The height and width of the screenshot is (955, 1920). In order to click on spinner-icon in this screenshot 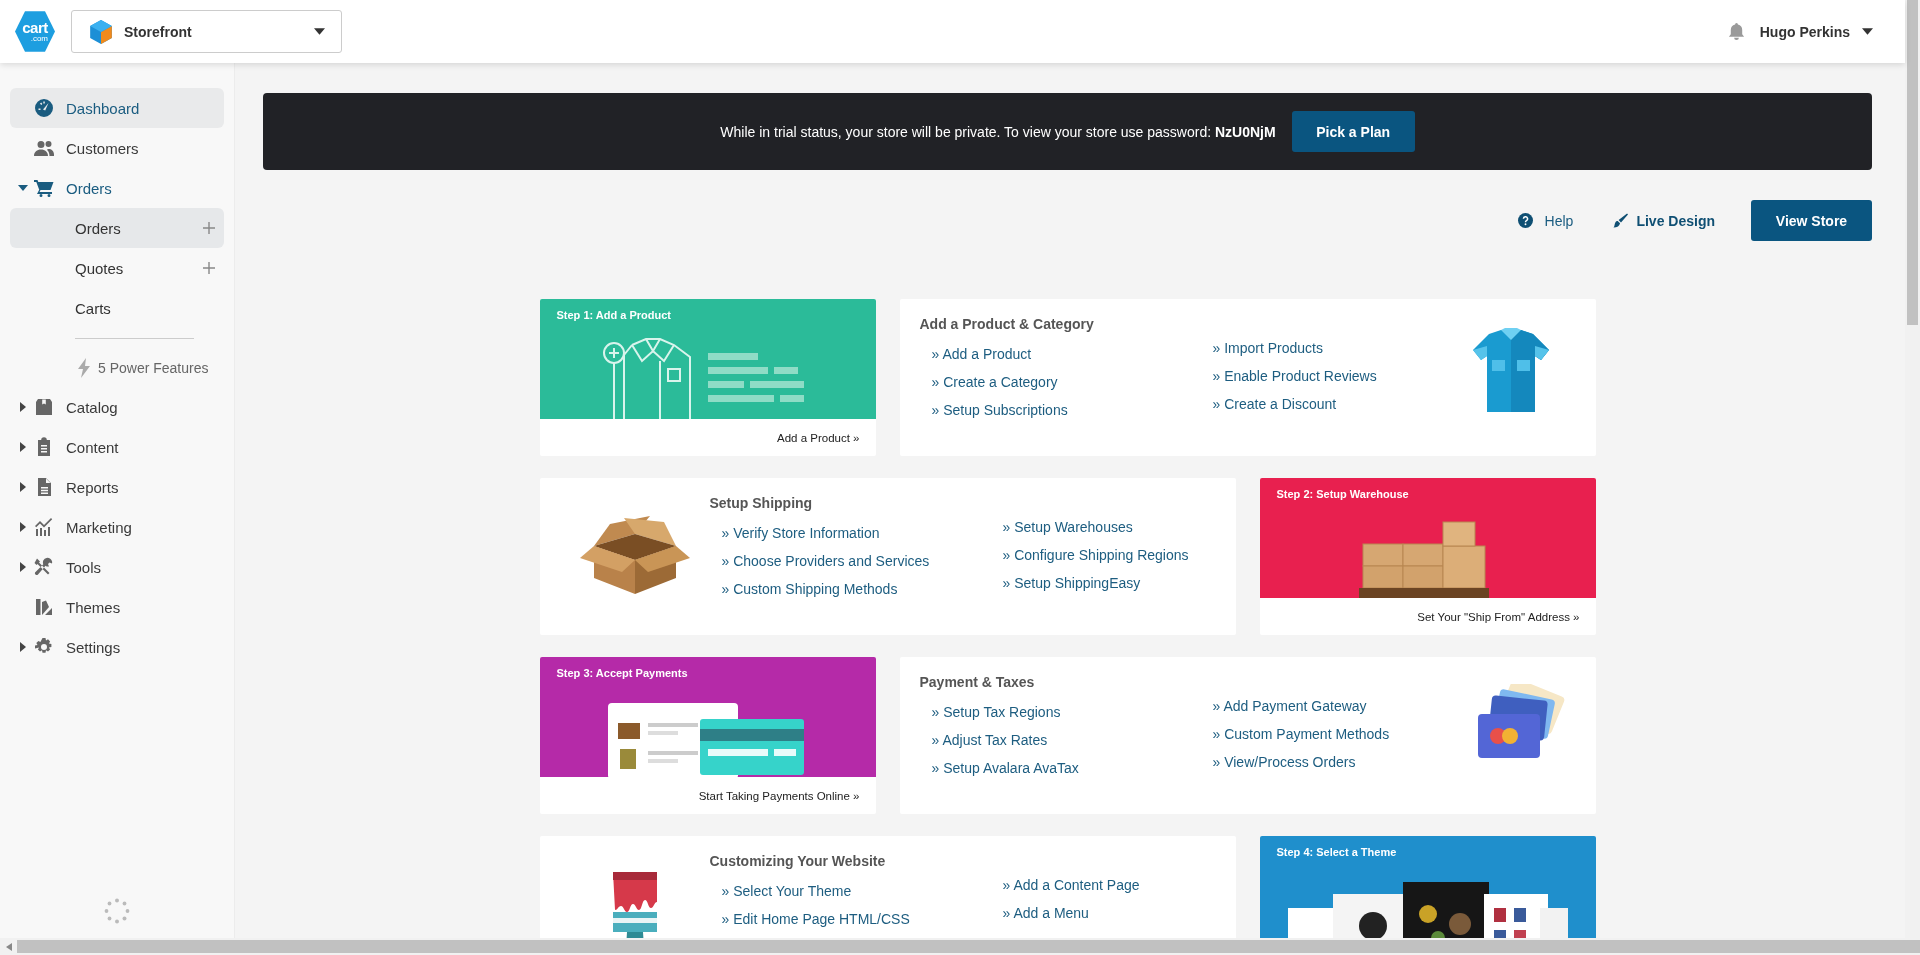, I will do `click(117, 911)`.